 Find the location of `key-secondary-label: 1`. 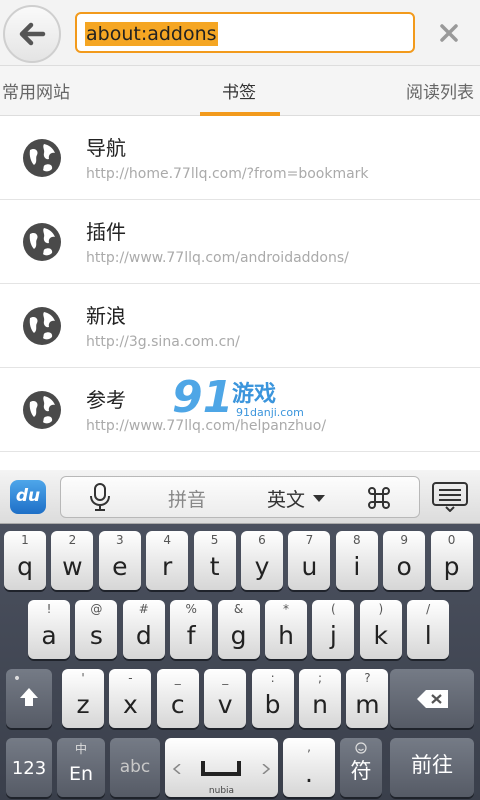

key-secondary-label: 1 is located at coordinates (25, 540).